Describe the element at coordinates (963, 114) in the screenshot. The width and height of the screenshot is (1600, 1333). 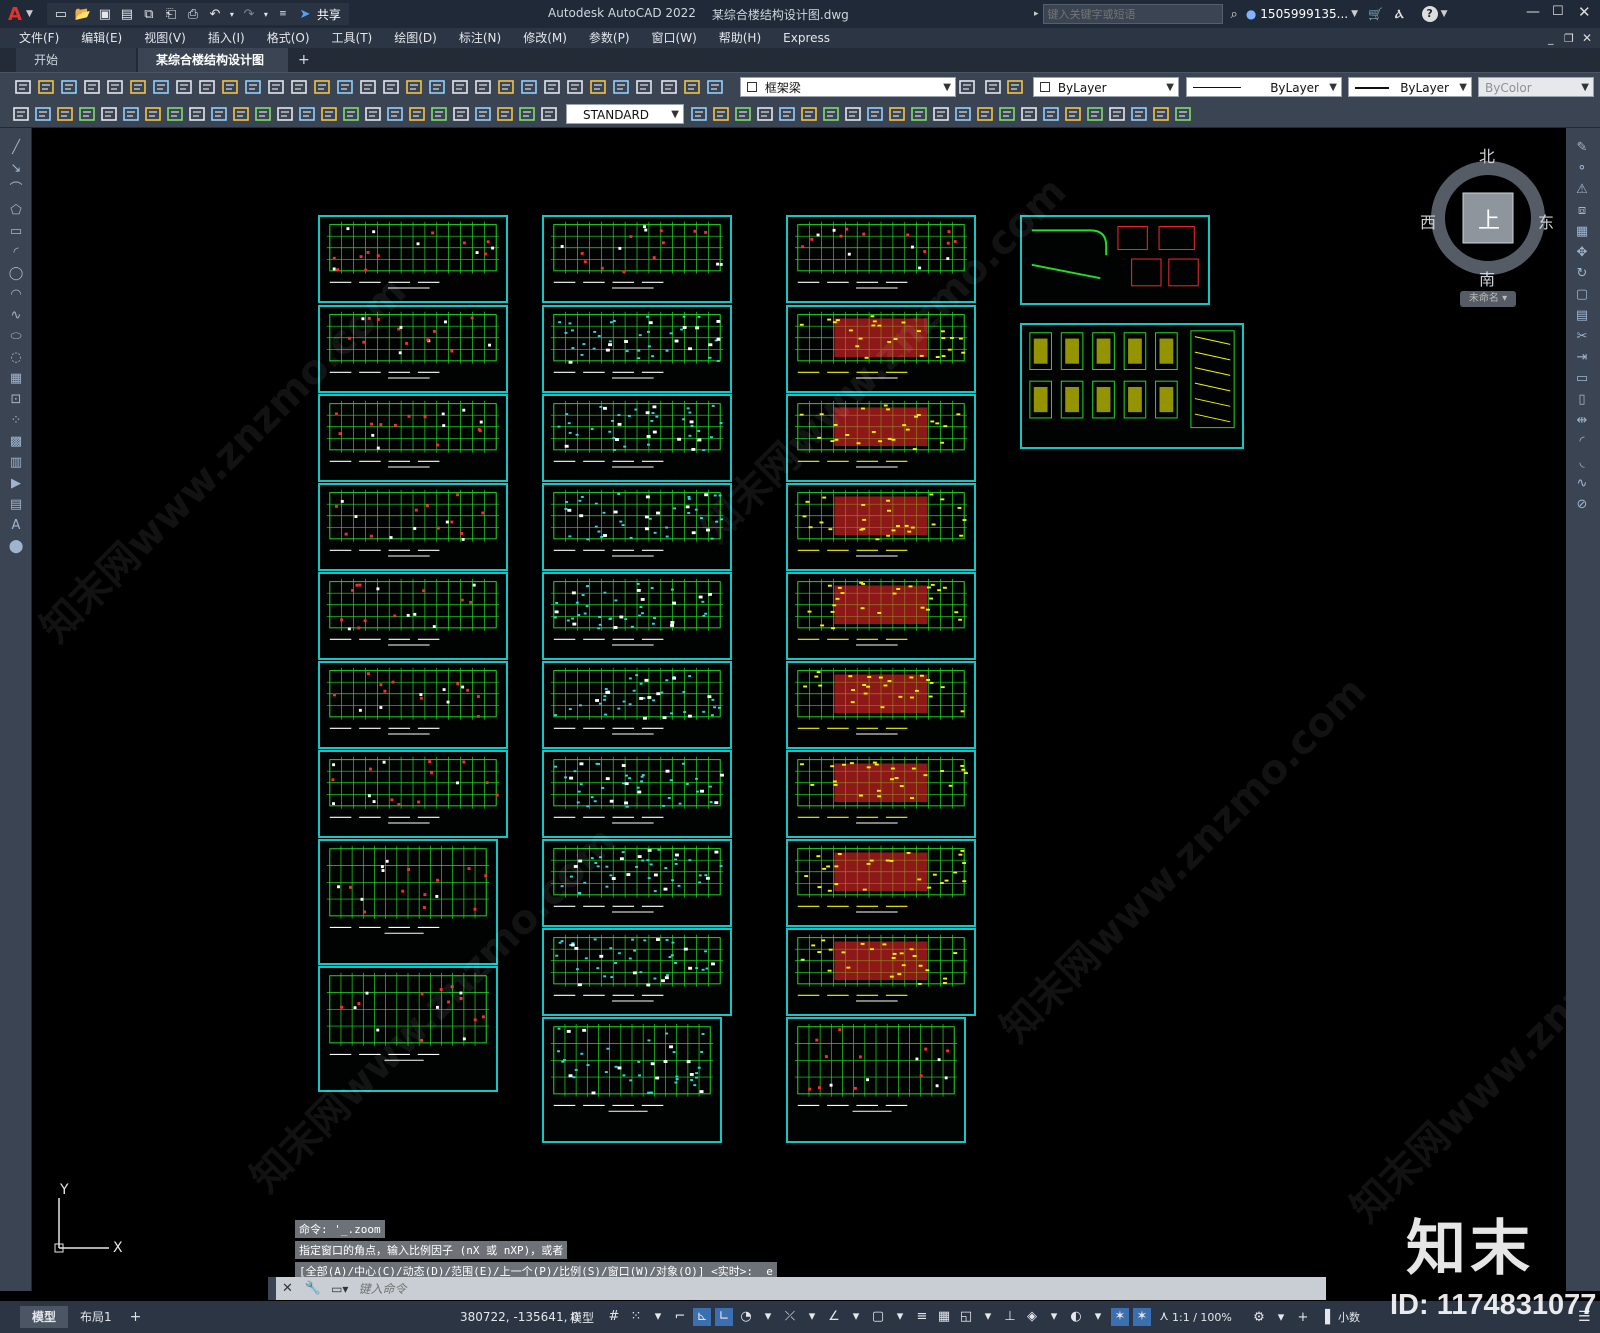
I see `dimension-tool-38-icon` at that location.